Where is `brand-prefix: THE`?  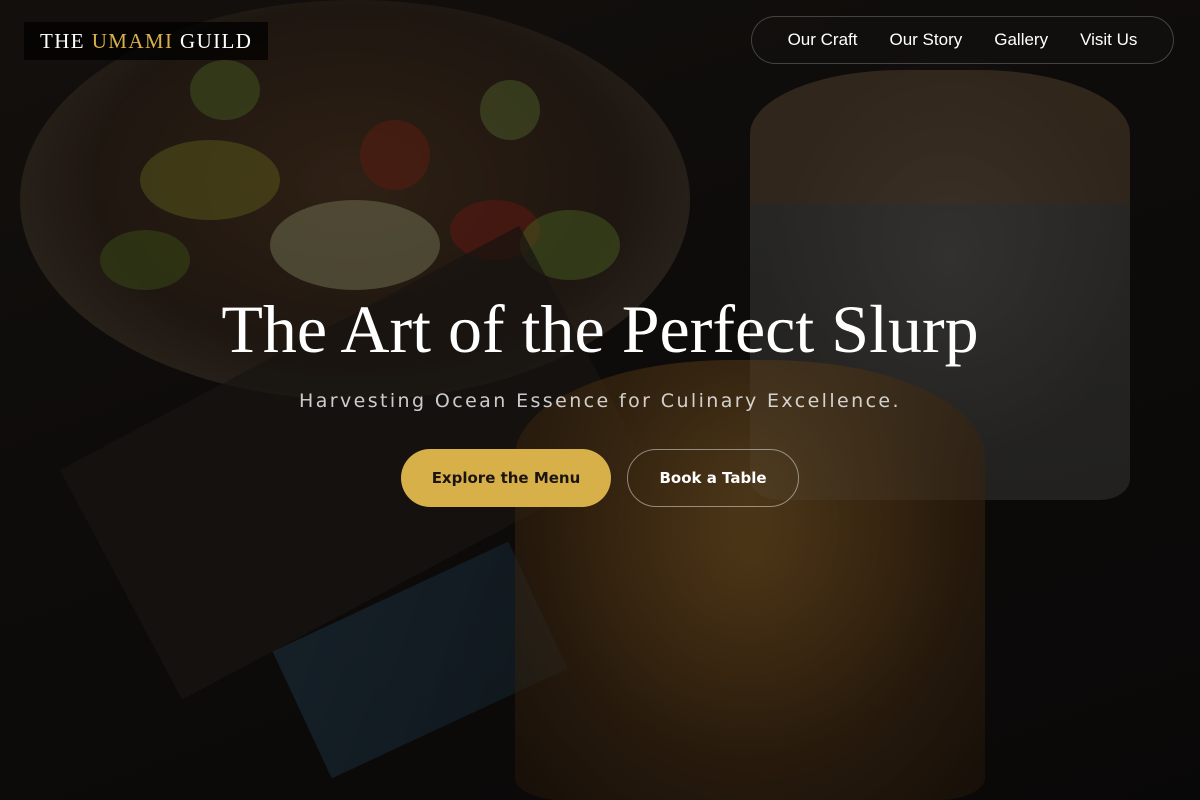
brand-prefix: THE is located at coordinates (63, 40).